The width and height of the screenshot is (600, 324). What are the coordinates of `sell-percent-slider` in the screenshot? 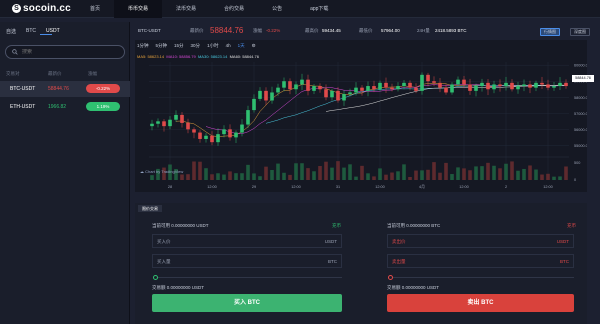 It's located at (483, 277).